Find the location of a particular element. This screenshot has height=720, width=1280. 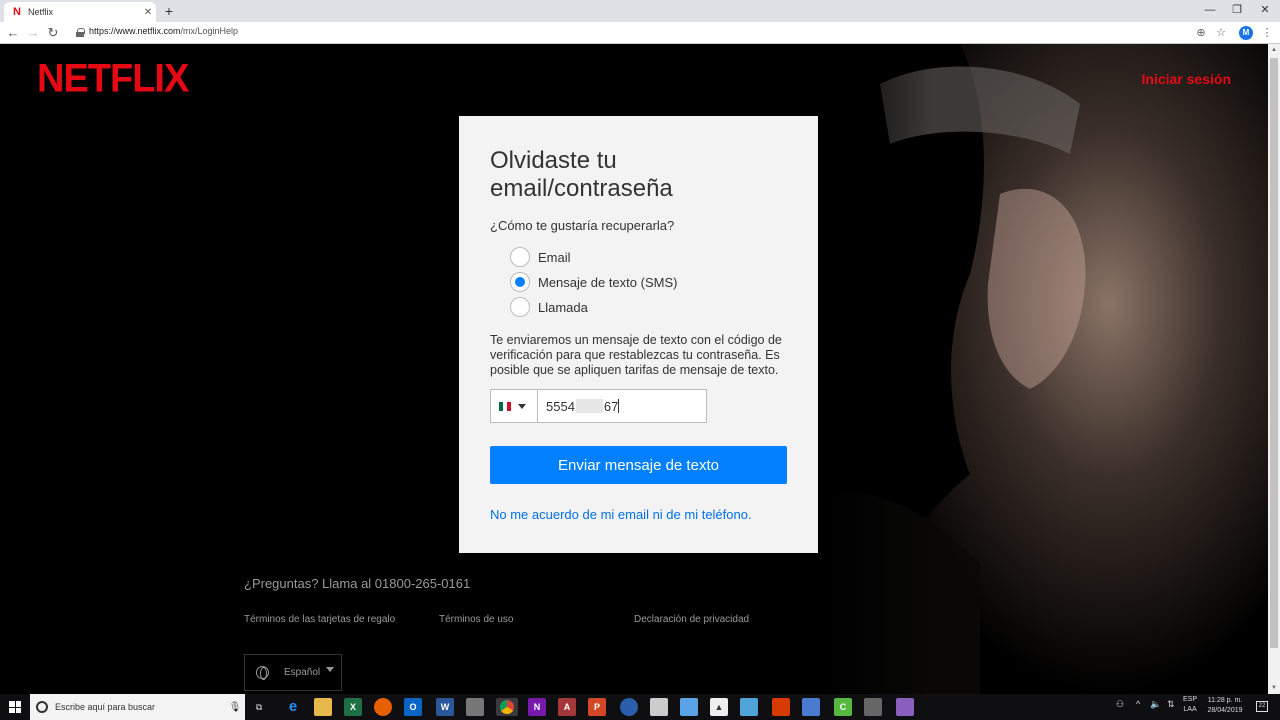

option-label: Llamada is located at coordinates (563, 307).